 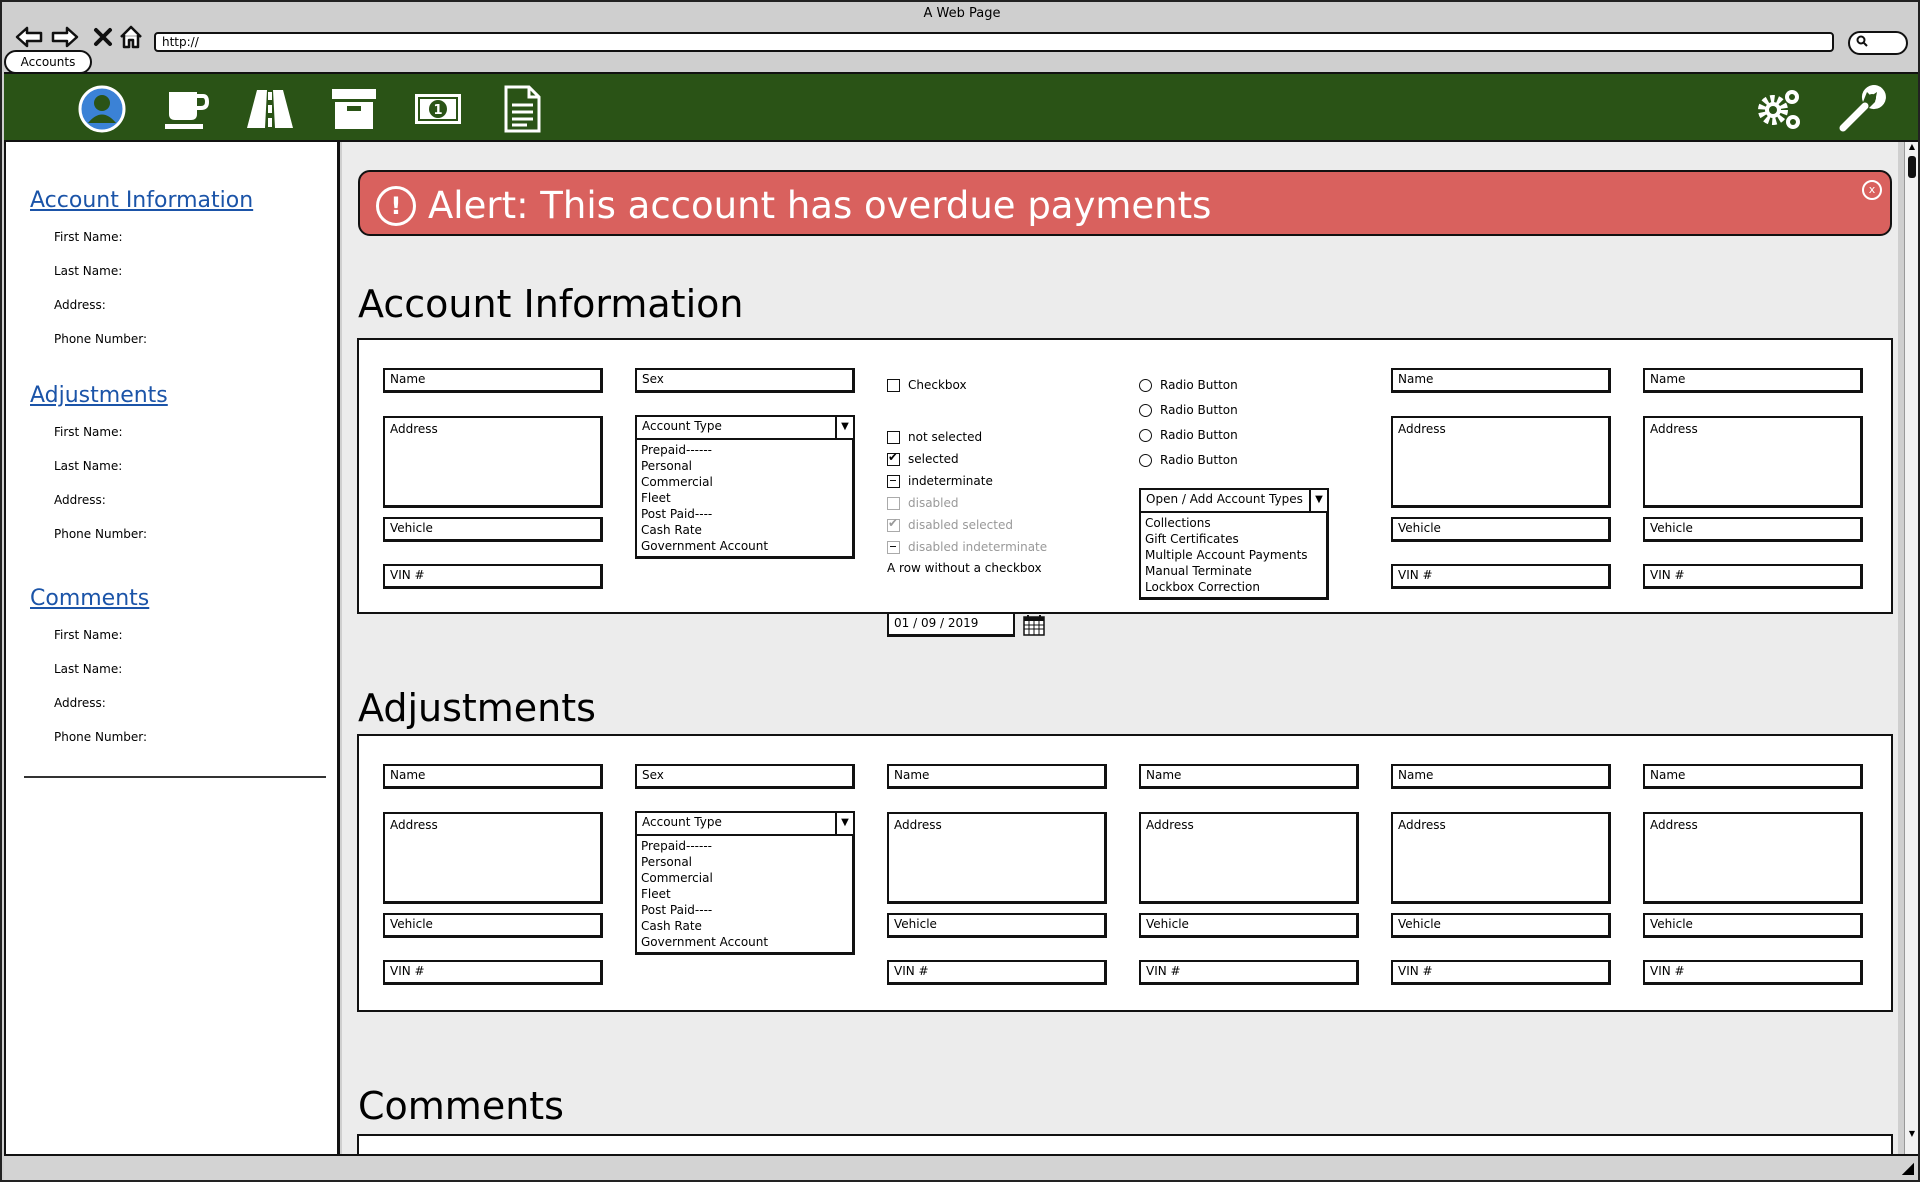 I want to click on alert-close-button: x, so click(x=1872, y=190).